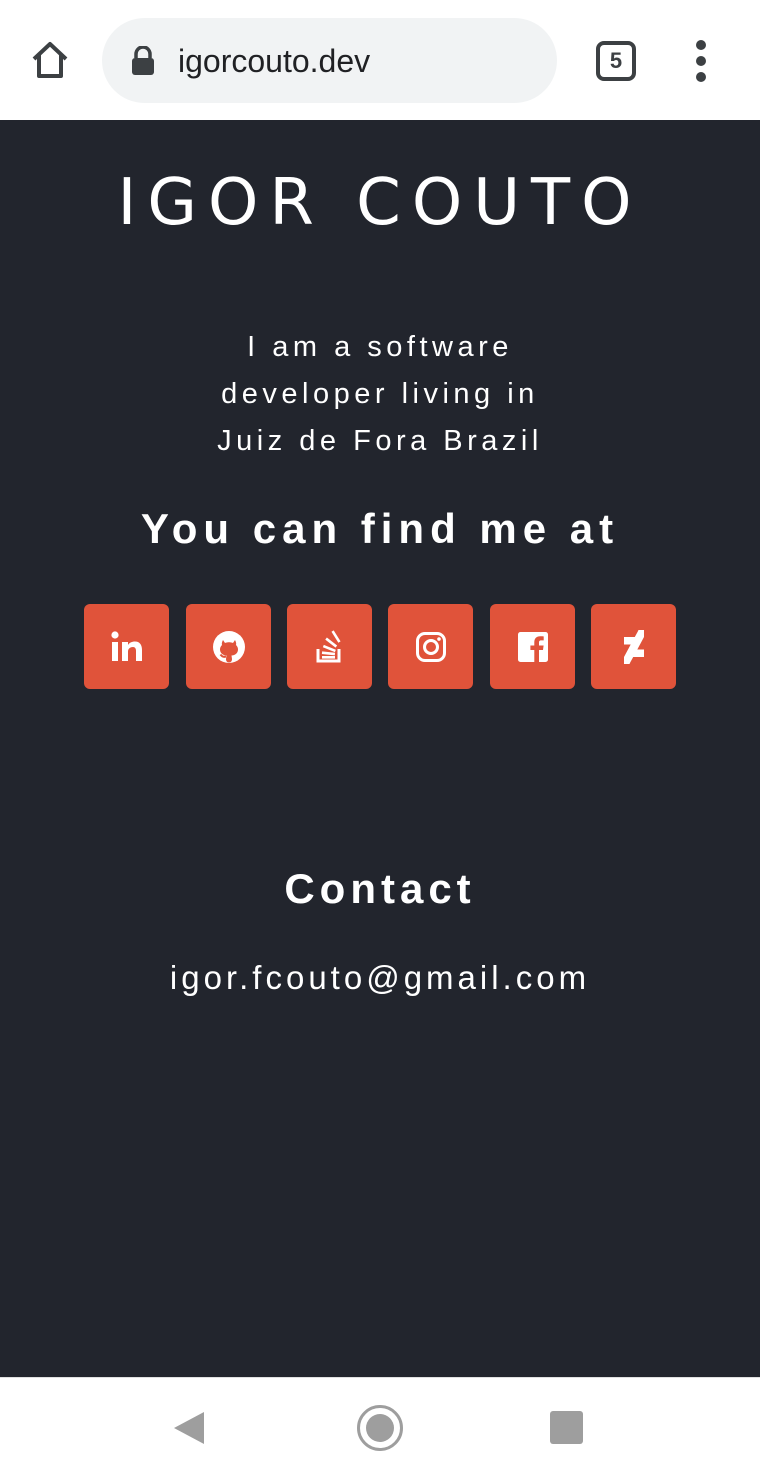 The width and height of the screenshot is (760, 1479). I want to click on more-menu-button, so click(701, 62).